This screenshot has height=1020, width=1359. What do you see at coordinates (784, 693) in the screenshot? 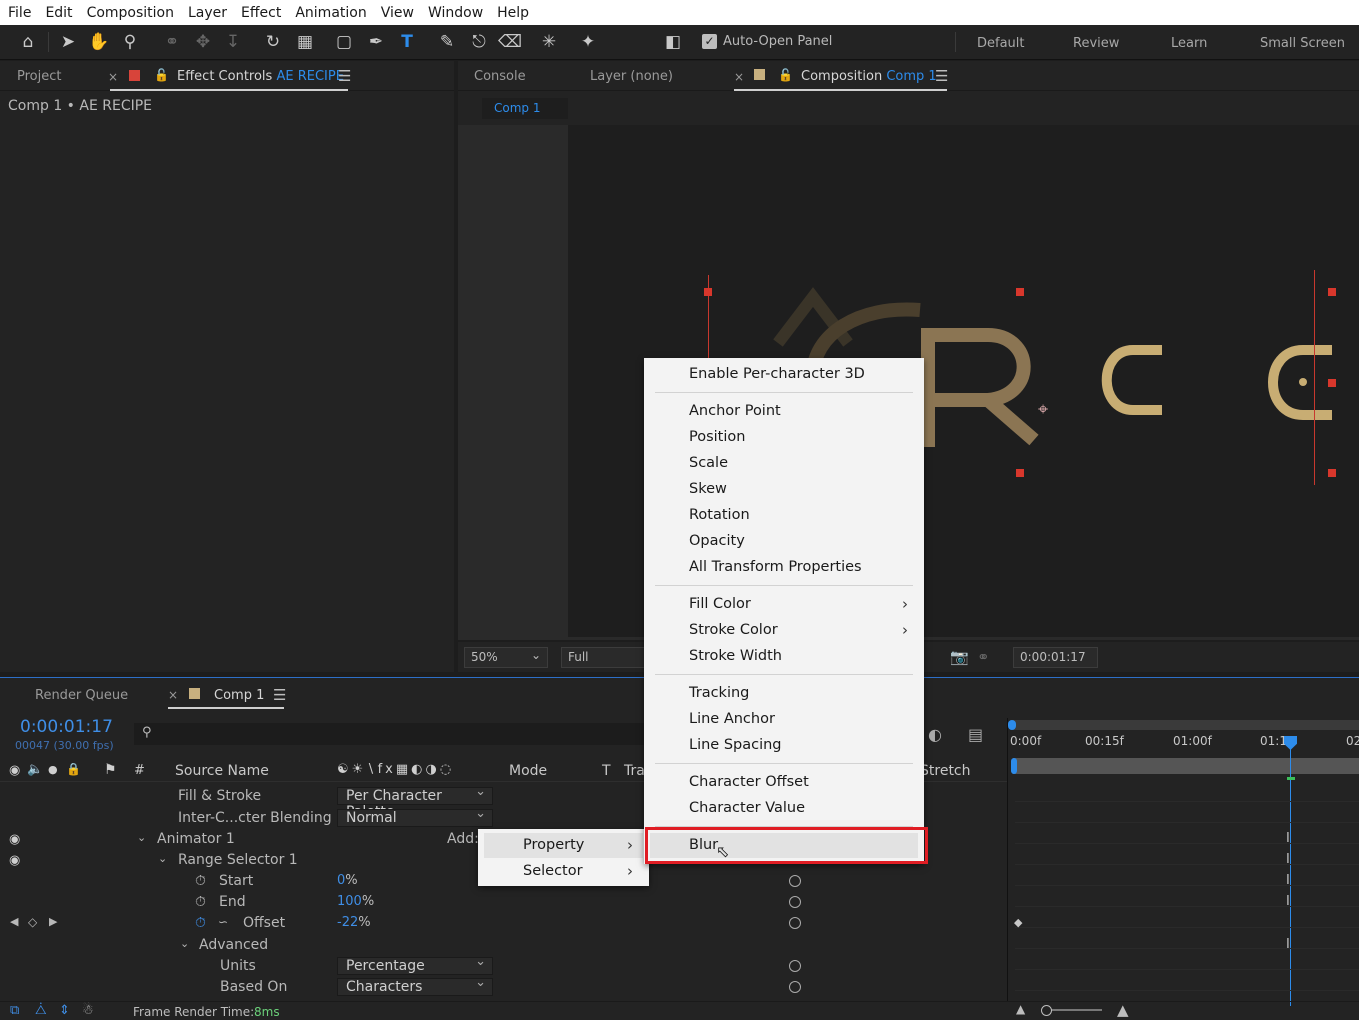
I see `menu-item-tracking: Tracking` at bounding box center [784, 693].